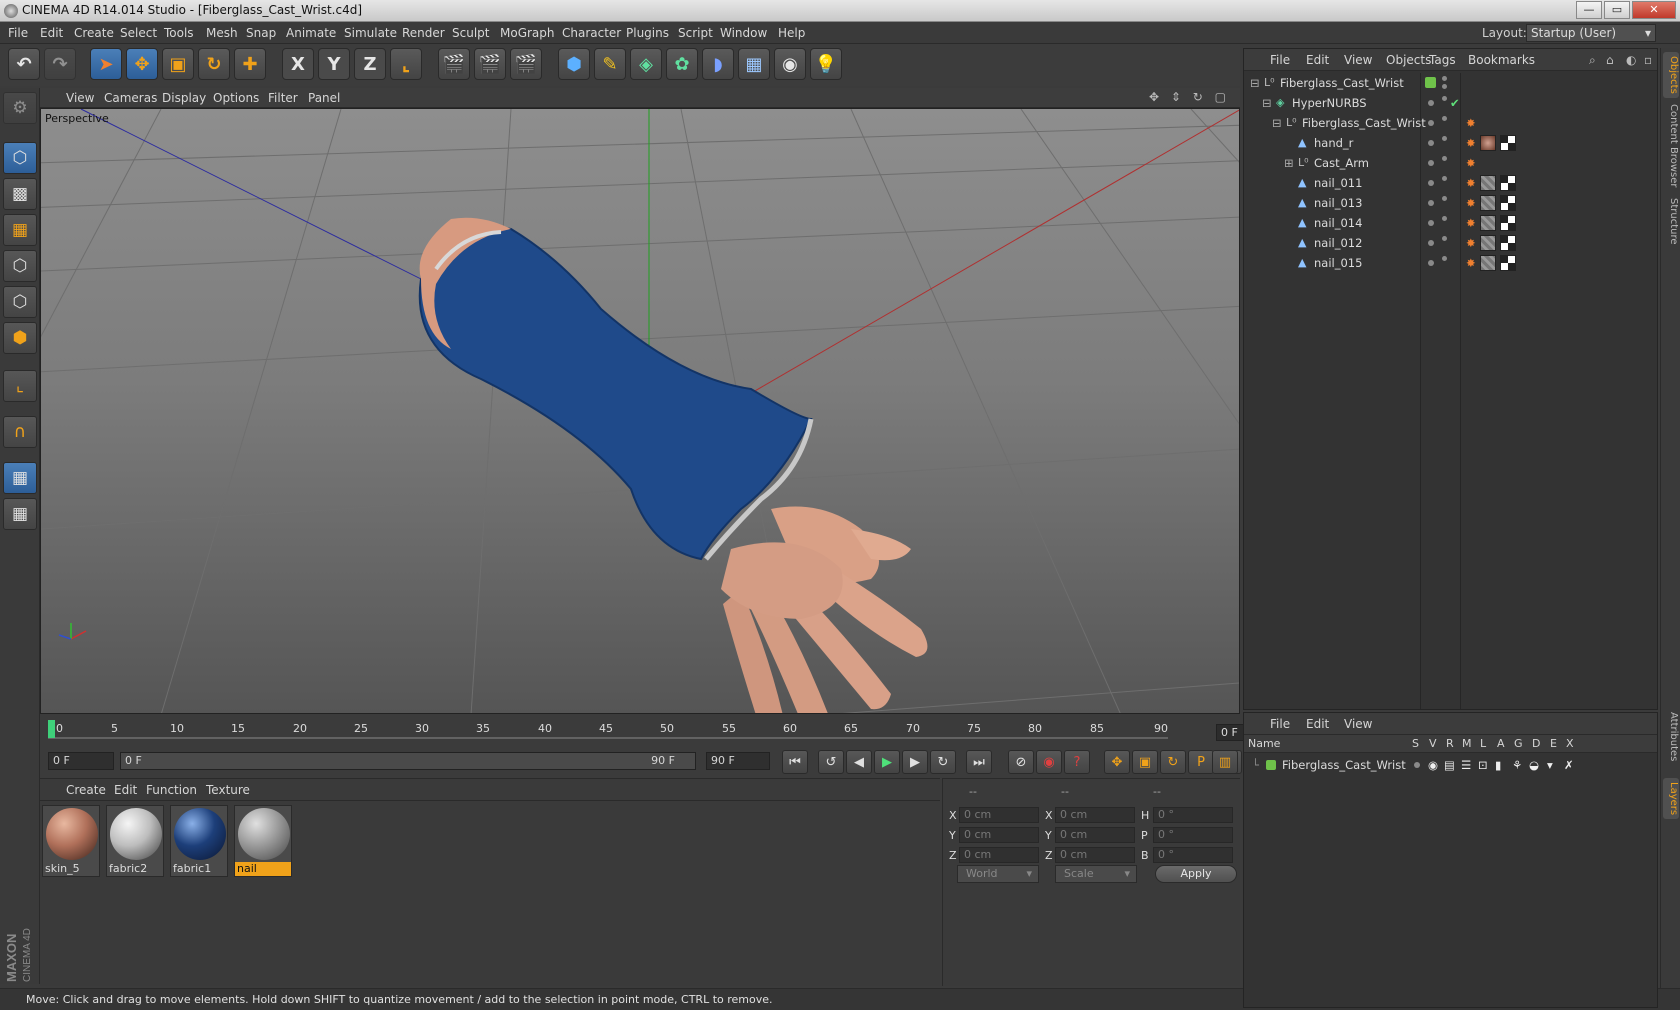  I want to click on manager-icon: ☰, so click(1466, 765).